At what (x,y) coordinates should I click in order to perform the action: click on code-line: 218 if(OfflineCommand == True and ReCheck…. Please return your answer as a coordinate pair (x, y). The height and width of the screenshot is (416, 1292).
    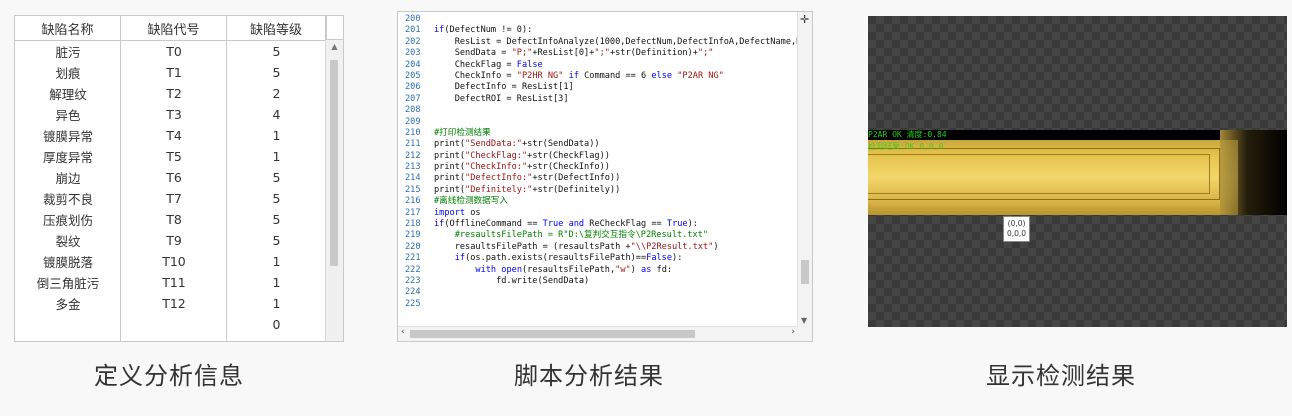
    Looking at the image, I should click on (598, 224).